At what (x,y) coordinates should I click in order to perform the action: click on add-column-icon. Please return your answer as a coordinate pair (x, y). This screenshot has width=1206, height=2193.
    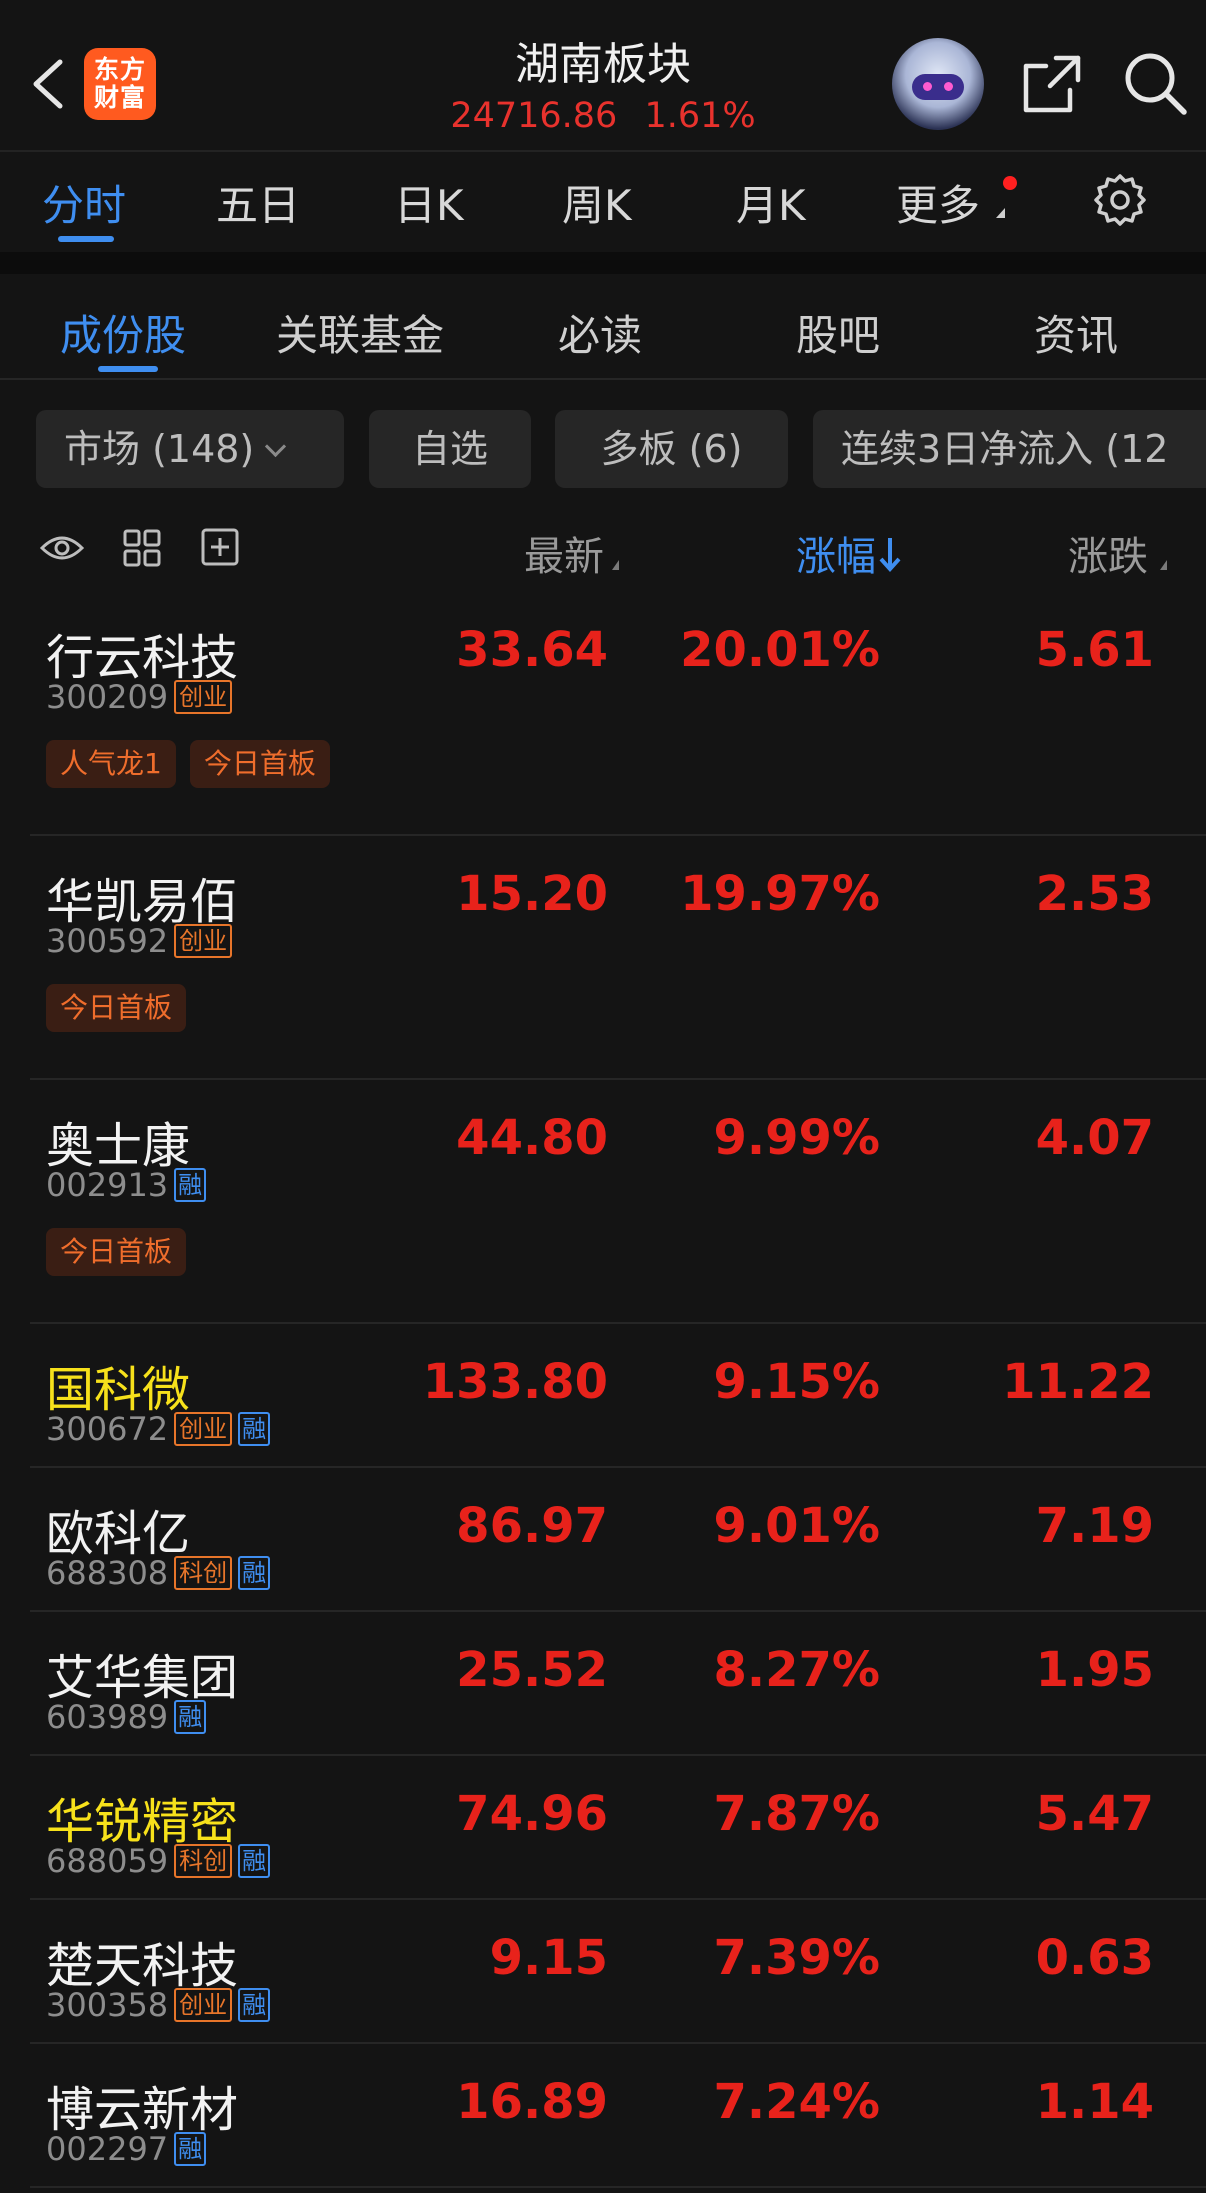
    Looking at the image, I should click on (220, 548).